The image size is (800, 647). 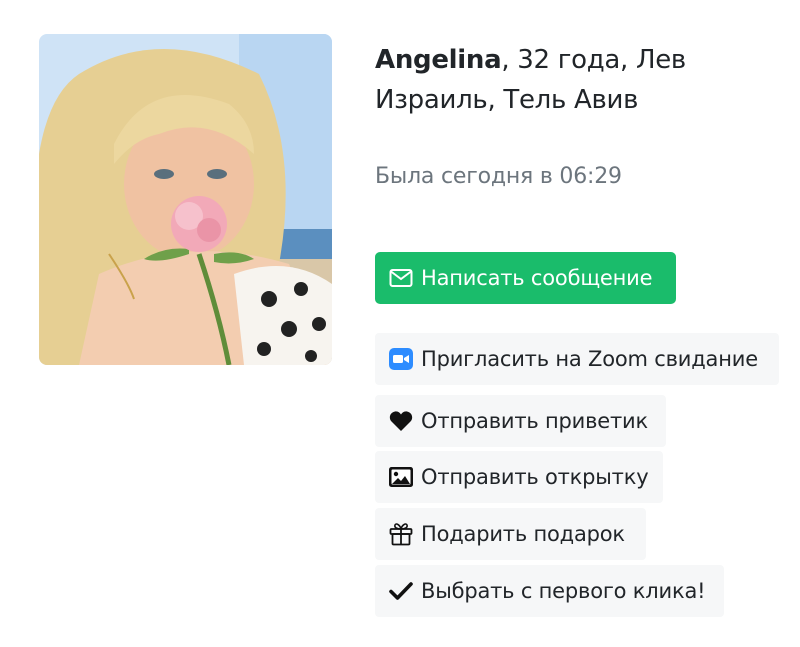 What do you see at coordinates (402, 477) in the screenshot?
I see `image-icon` at bounding box center [402, 477].